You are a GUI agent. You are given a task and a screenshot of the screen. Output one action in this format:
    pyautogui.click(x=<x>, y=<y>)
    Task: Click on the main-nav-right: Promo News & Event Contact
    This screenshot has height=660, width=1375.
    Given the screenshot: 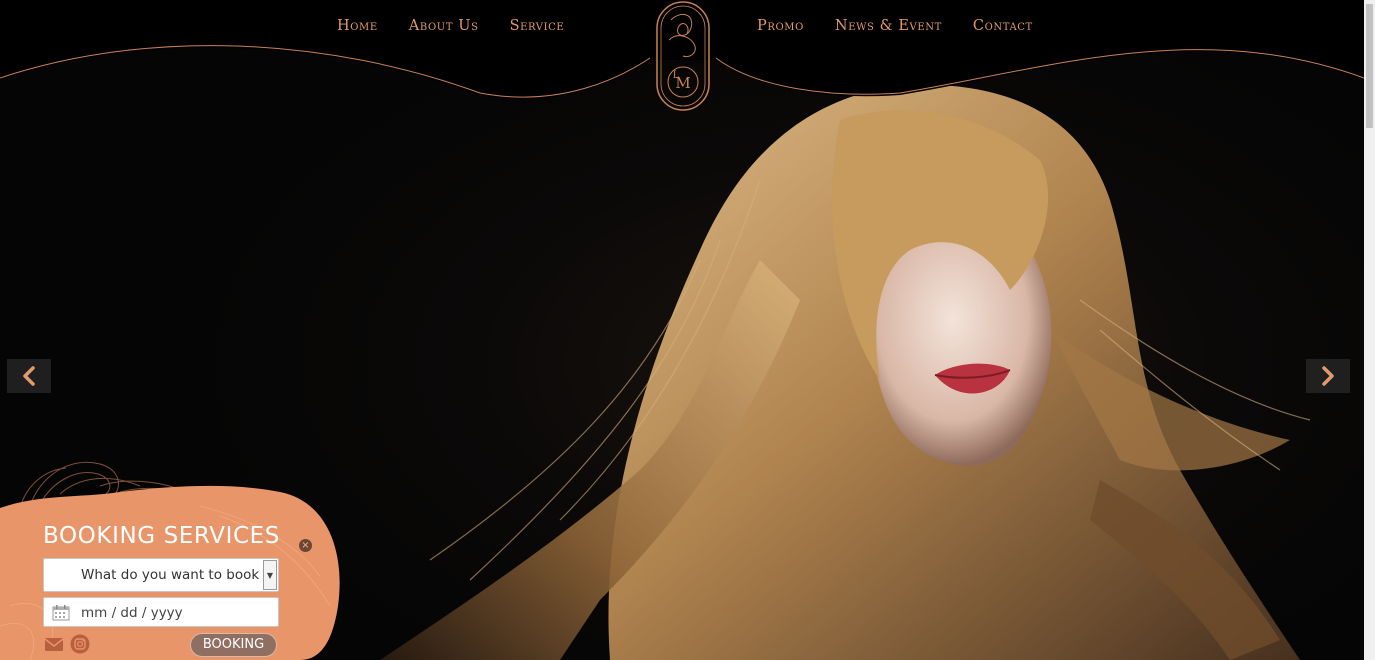 What is the action you would take?
    pyautogui.click(x=895, y=30)
    